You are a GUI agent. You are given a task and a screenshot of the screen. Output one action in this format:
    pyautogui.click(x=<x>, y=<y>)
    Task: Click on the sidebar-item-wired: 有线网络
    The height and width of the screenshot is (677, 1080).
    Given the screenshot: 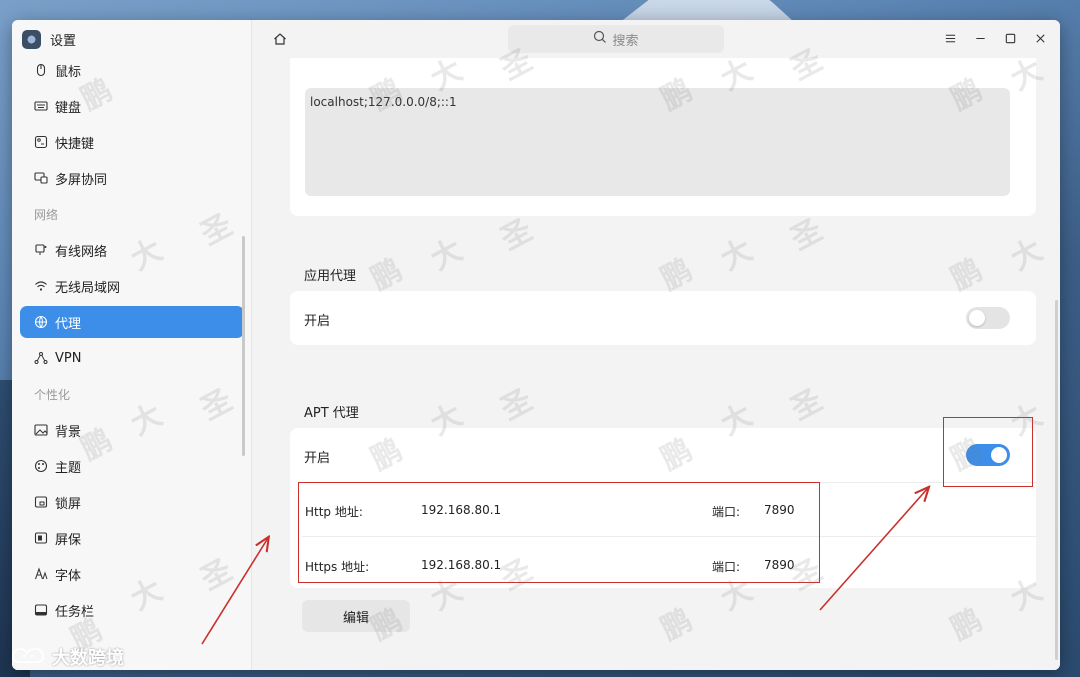 What is the action you would take?
    pyautogui.click(x=132, y=250)
    